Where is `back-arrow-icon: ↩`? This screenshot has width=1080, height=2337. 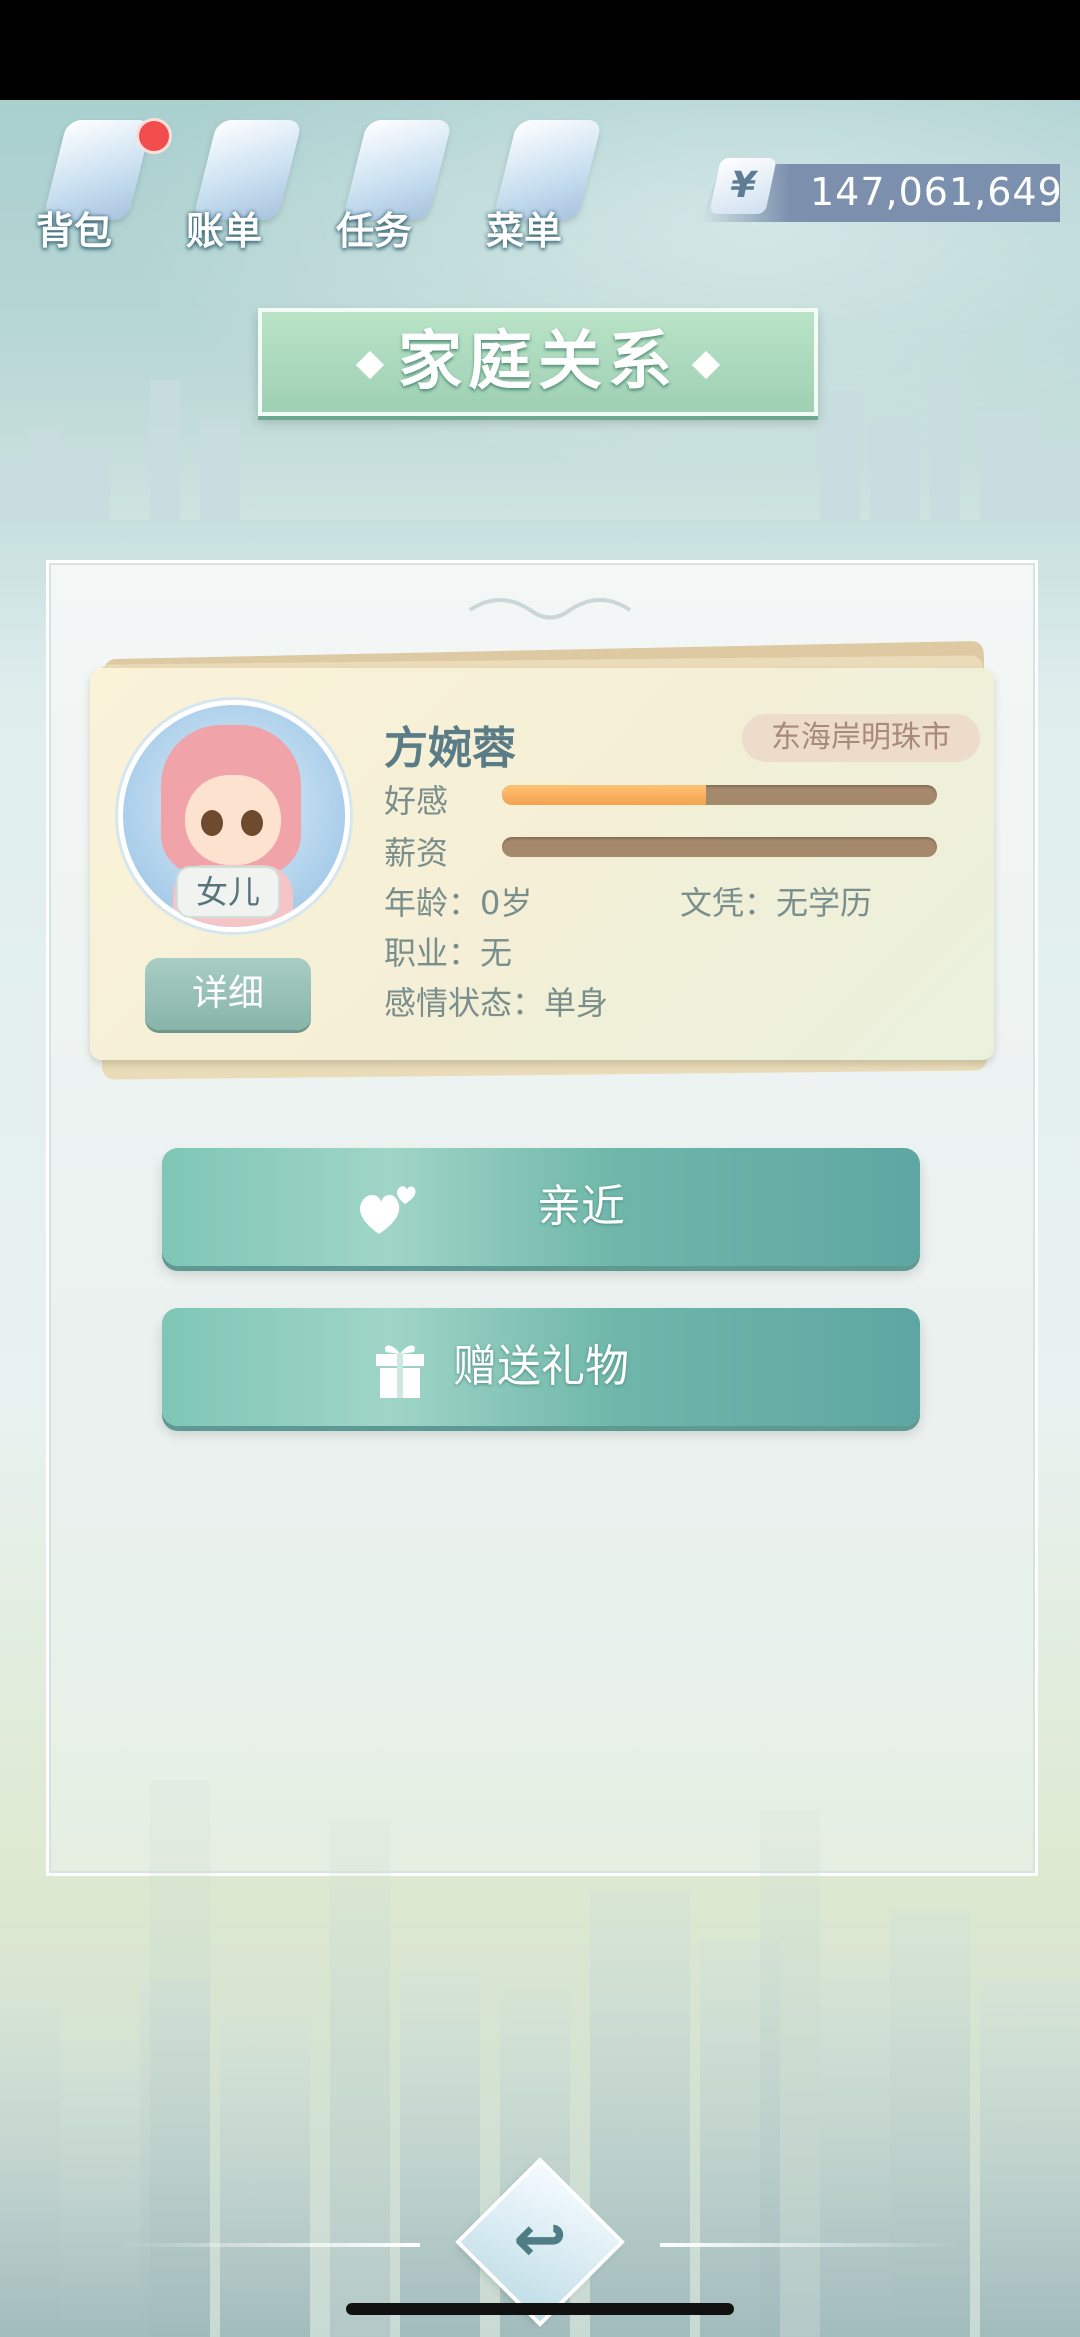 back-arrow-icon: ↩ is located at coordinates (540, 2240).